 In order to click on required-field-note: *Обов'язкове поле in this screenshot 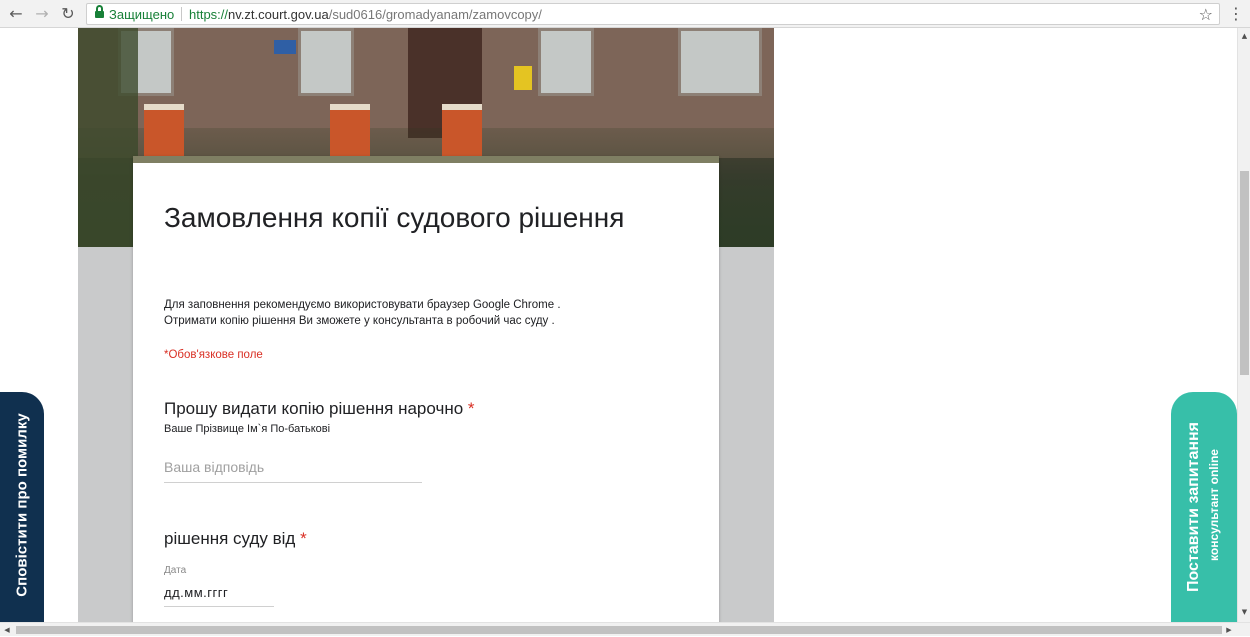, I will do `click(213, 355)`.